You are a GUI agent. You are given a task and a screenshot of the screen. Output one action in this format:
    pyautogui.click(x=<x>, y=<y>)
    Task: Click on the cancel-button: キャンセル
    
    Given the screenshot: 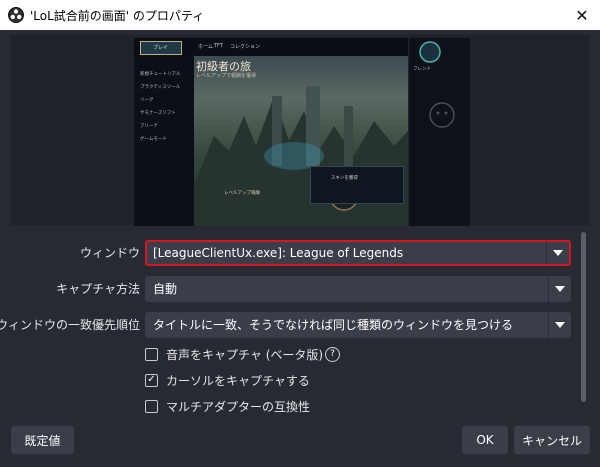 What is the action you would take?
    pyautogui.click(x=552, y=440)
    